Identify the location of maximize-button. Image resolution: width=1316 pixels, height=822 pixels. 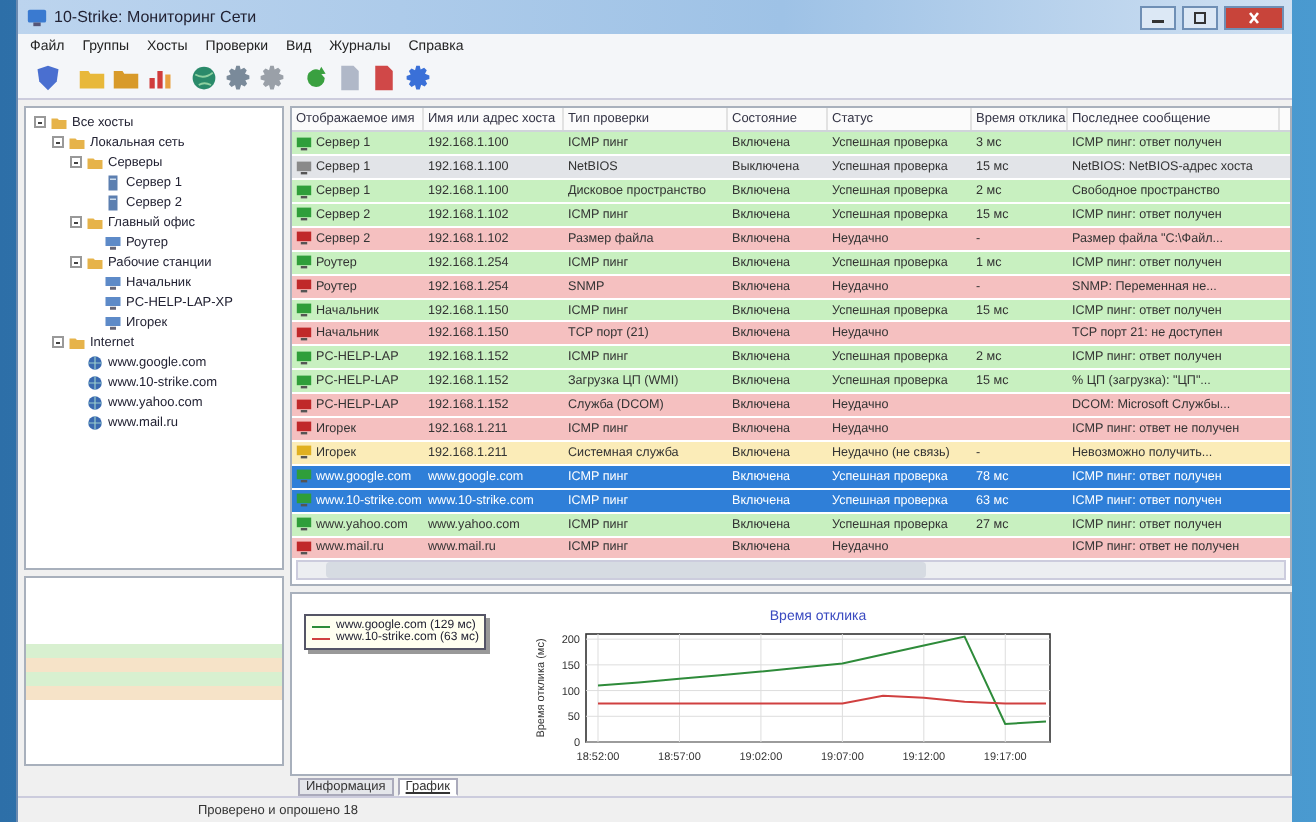
(1200, 17).